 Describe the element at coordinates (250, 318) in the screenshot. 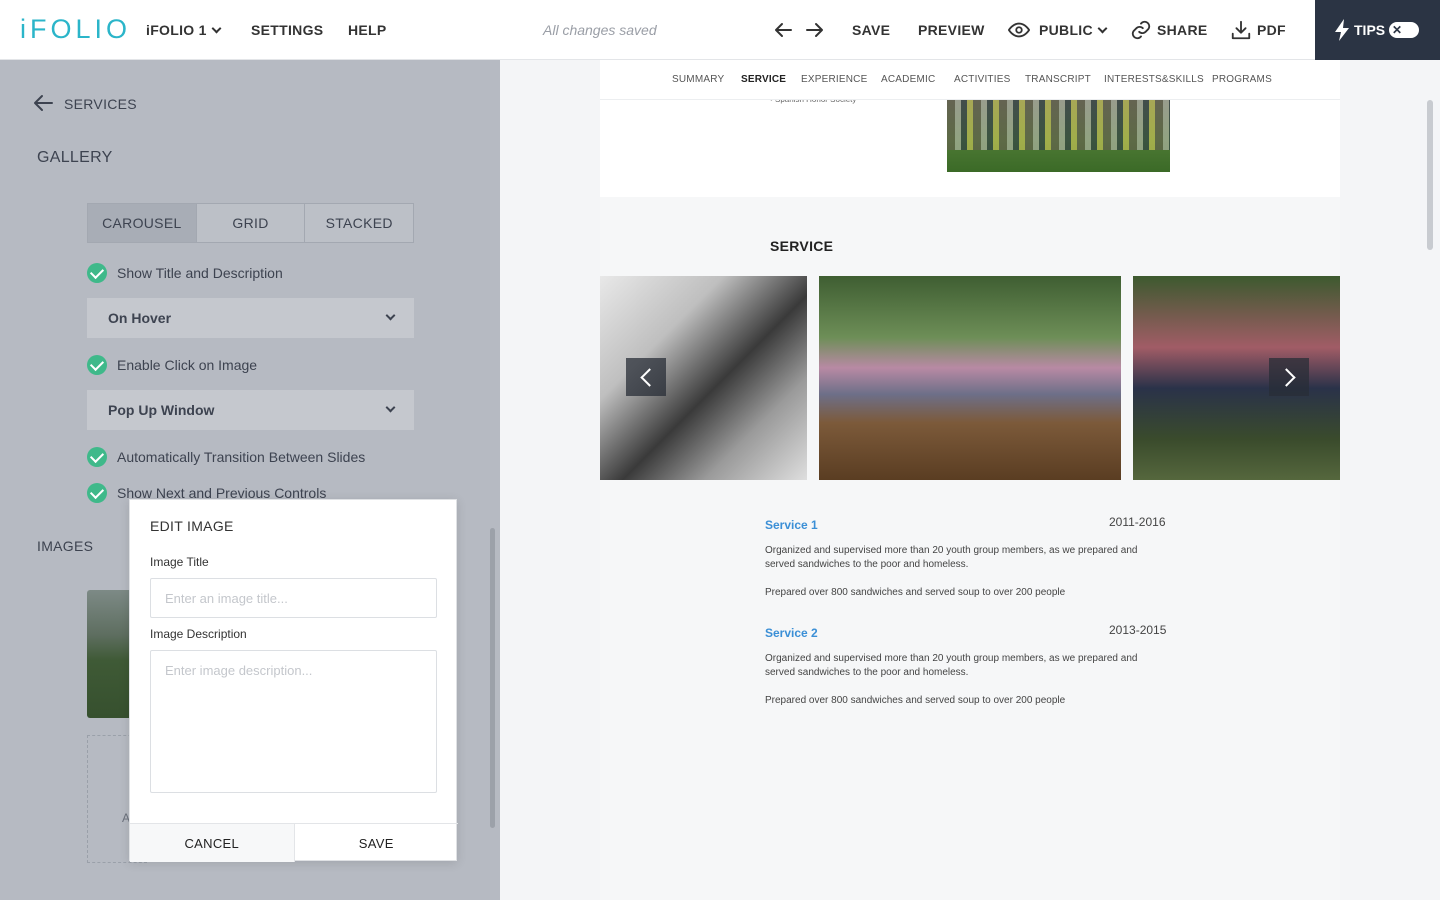

I see `title-desc-mode-select: On Hover` at that location.